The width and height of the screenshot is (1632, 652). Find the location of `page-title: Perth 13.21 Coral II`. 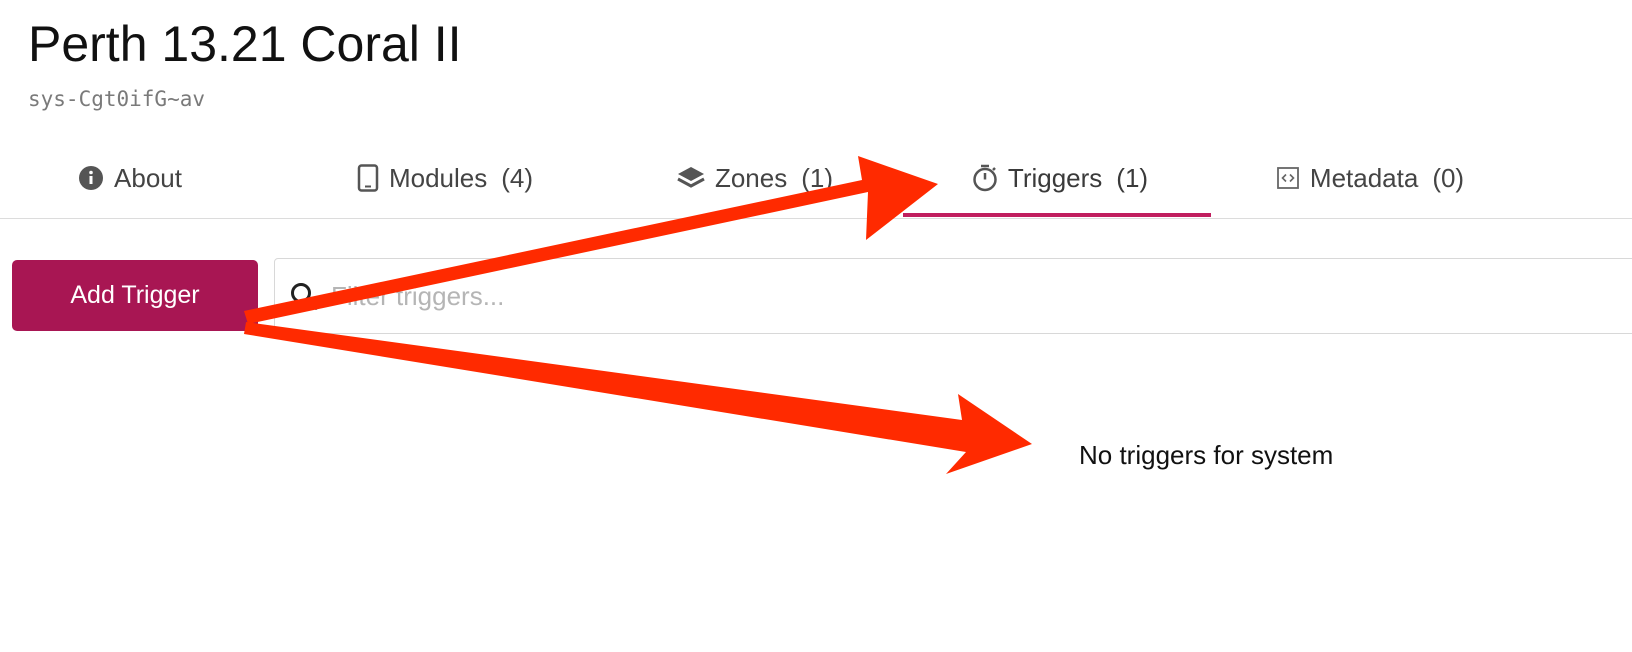

page-title: Perth 13.21 Coral II is located at coordinates (245, 44).